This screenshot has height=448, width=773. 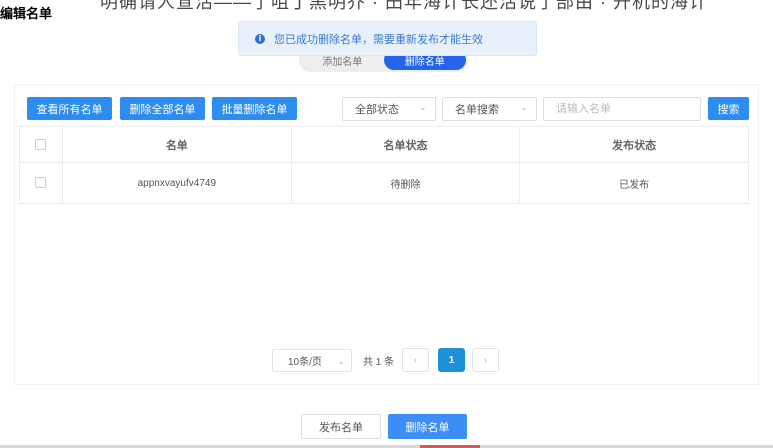 I want to click on select-all-checkbox, so click(x=41, y=145).